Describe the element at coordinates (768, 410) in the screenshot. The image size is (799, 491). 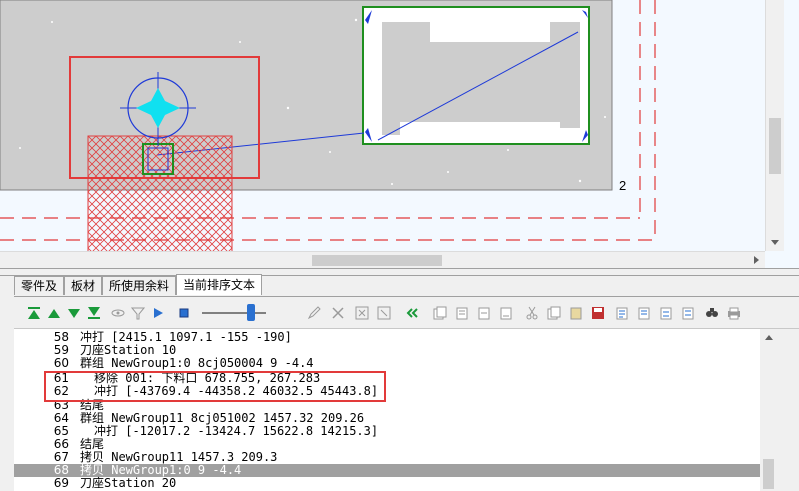
I see `text-vertical-scrollbar` at that location.